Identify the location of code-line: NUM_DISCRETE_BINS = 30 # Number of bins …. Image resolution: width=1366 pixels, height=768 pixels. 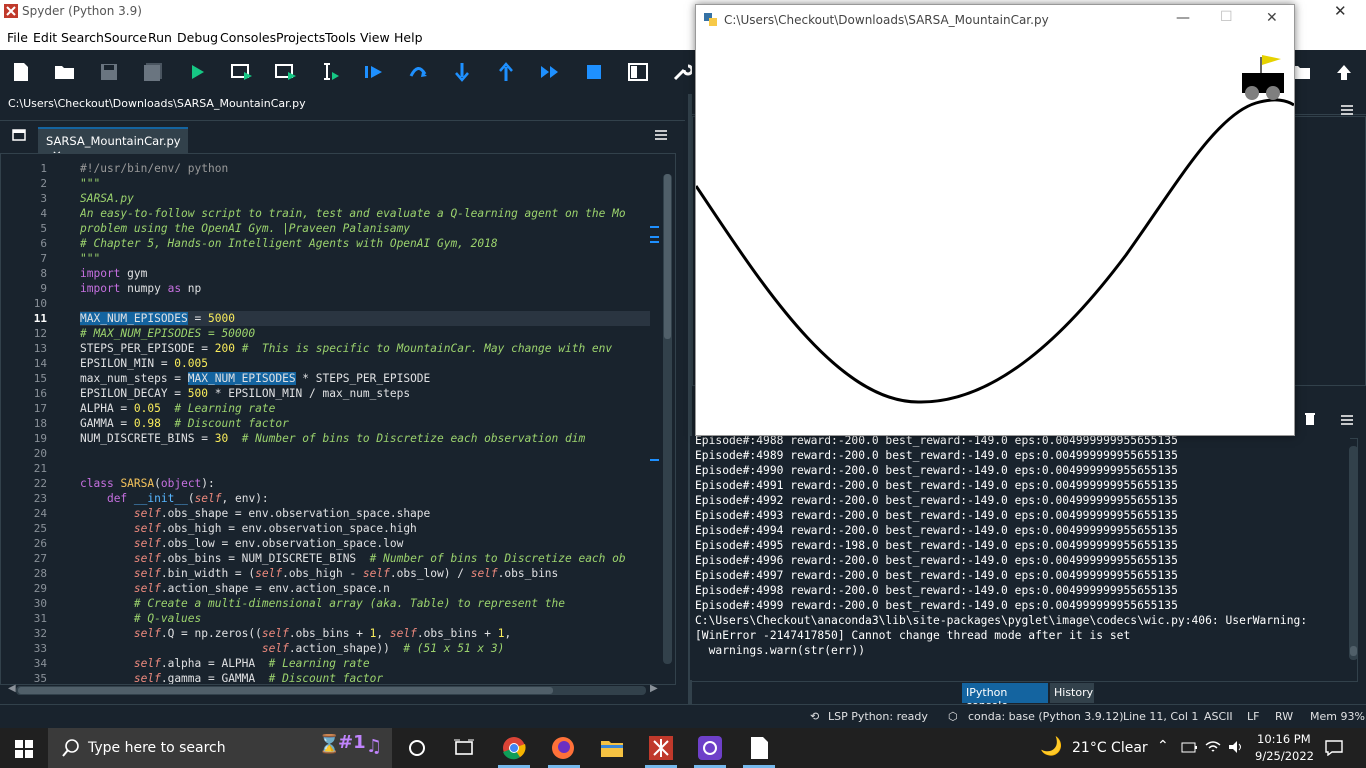
(365, 438).